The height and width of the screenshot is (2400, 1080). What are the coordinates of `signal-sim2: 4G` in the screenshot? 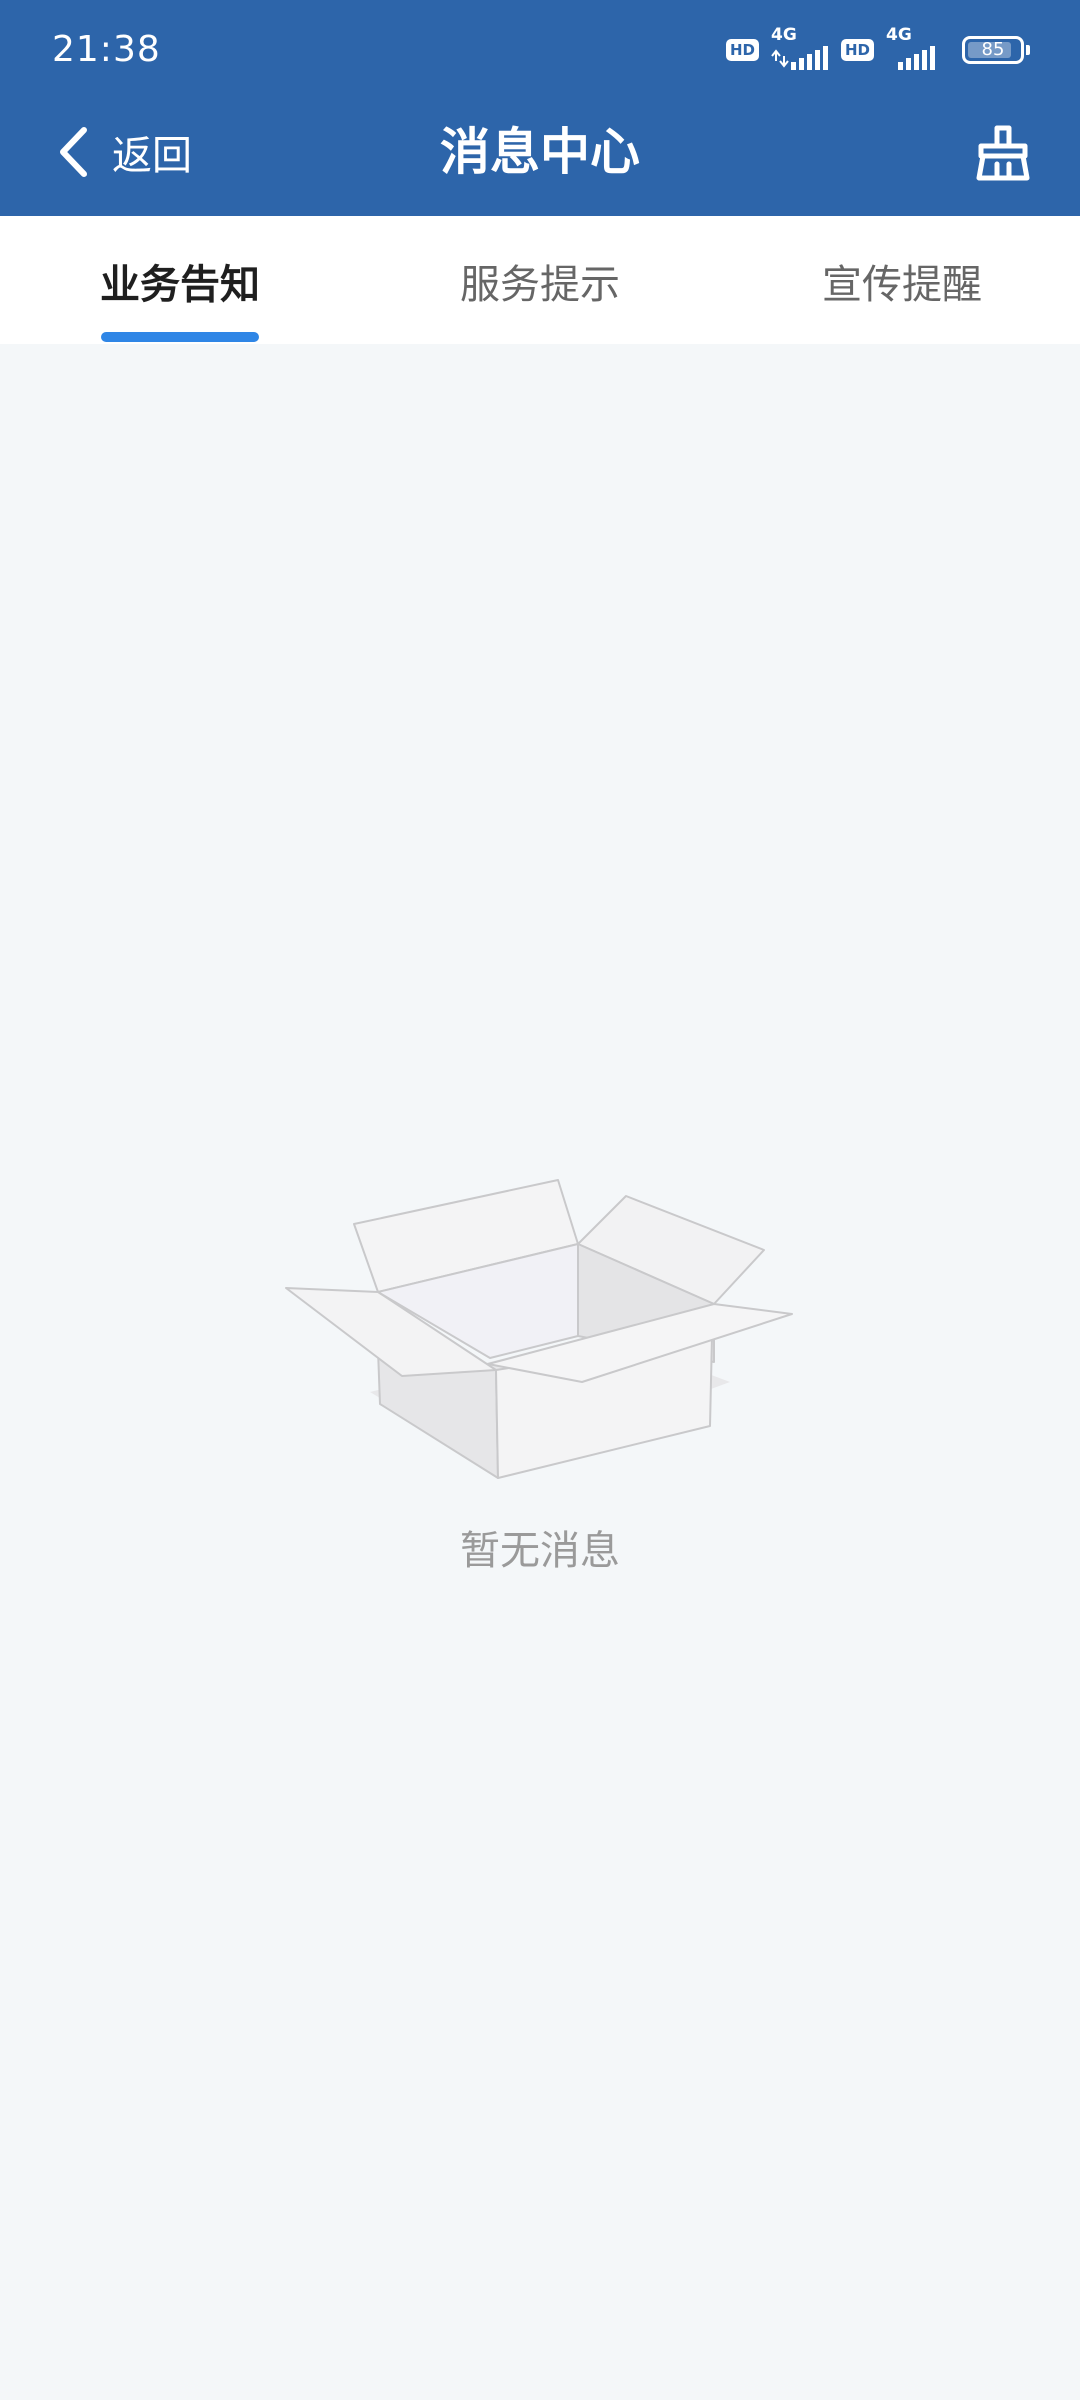 It's located at (915, 49).